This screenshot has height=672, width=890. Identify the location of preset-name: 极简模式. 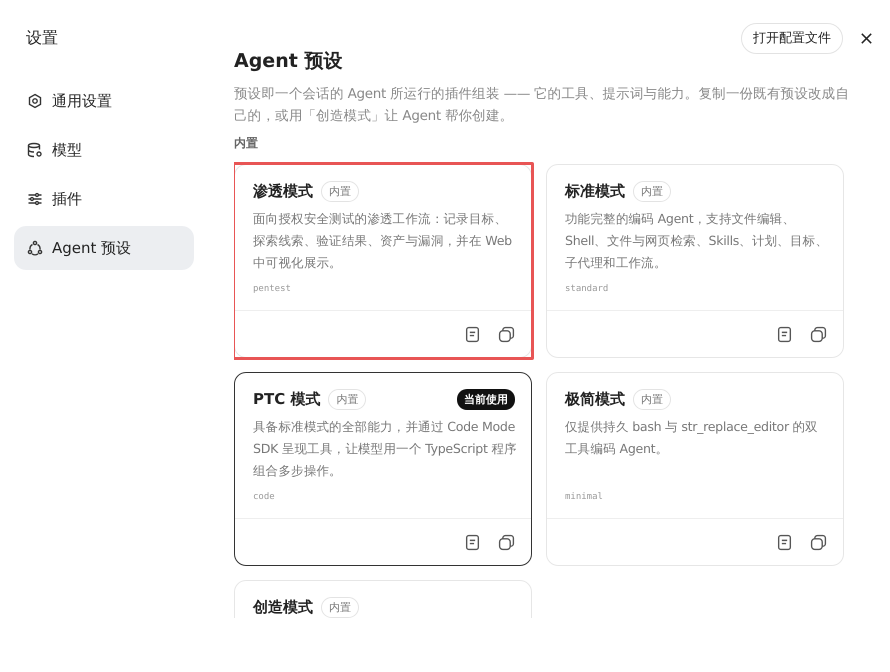
(595, 399).